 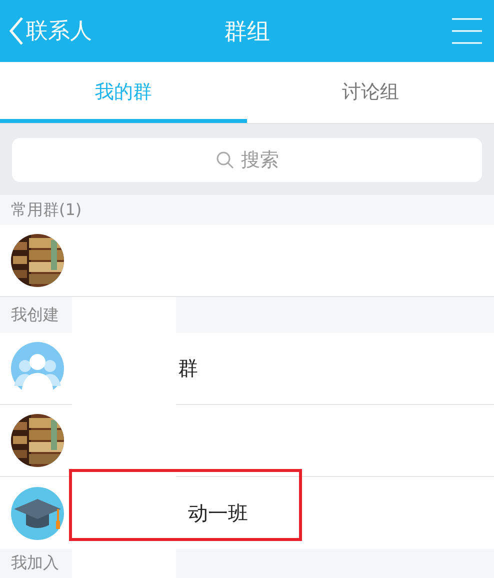 I want to click on menu-icon, so click(x=467, y=31).